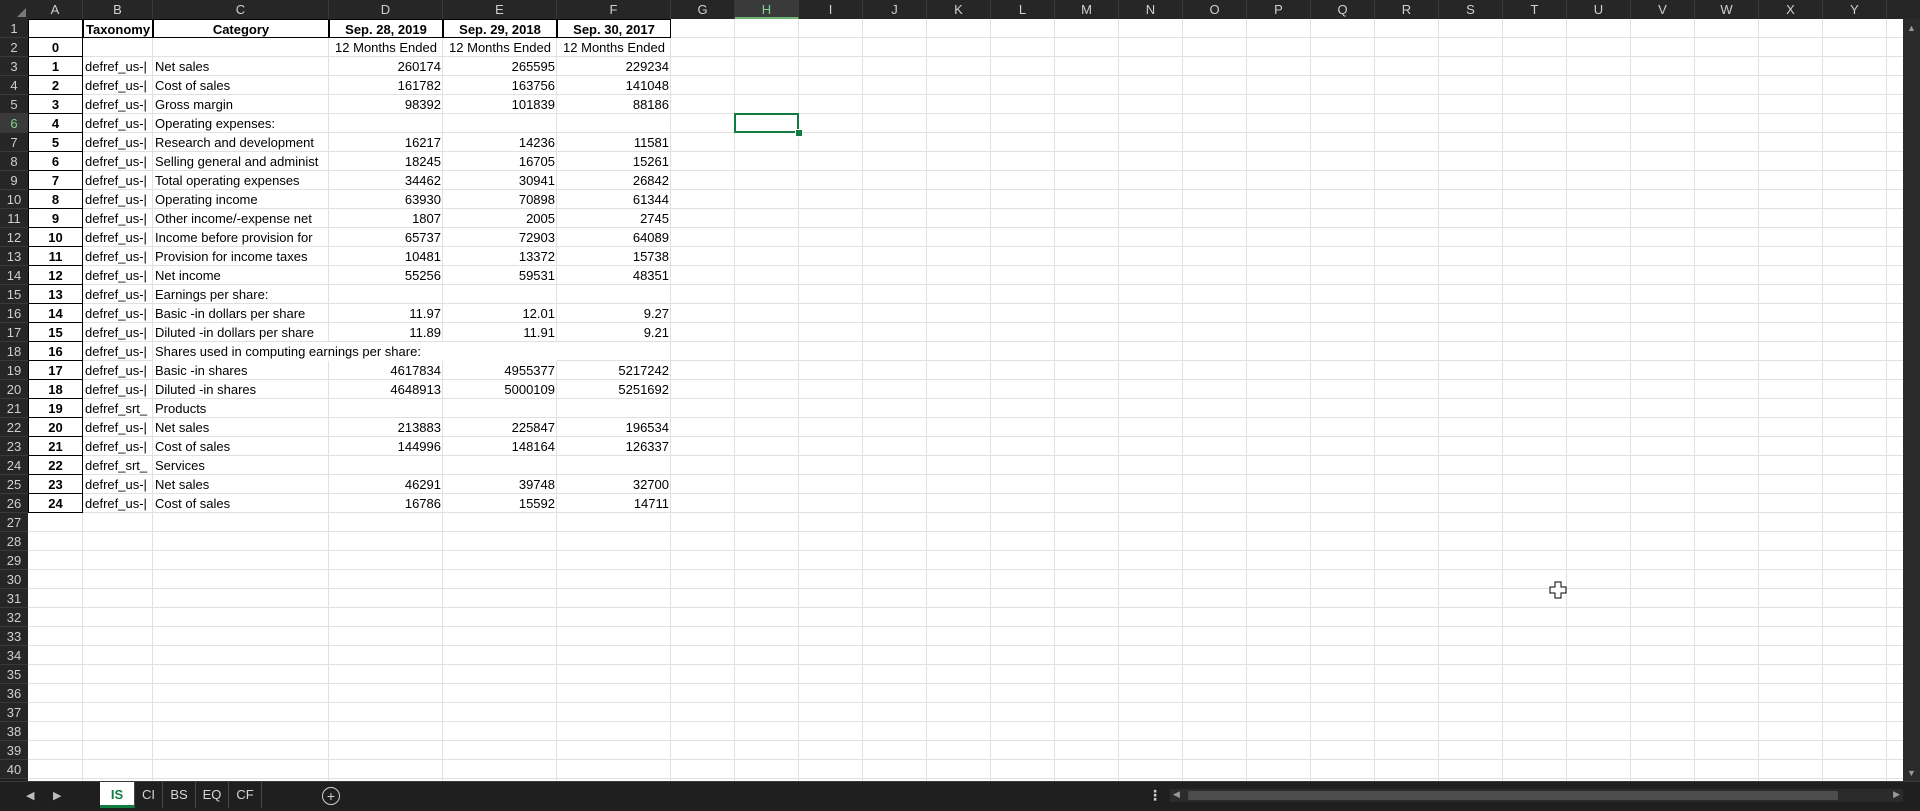 Image resolution: width=1920 pixels, height=811 pixels. I want to click on value-2019-cell: 4648913, so click(386, 389).